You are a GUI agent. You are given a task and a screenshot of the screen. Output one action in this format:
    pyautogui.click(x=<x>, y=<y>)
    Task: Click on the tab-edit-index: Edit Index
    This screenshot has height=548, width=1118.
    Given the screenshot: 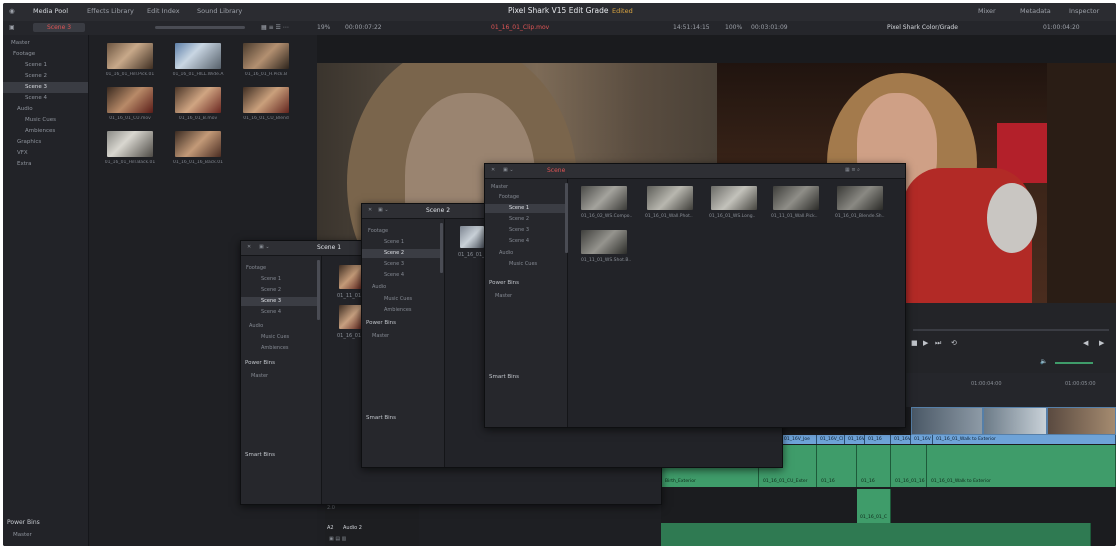 What is the action you would take?
    pyautogui.click(x=163, y=11)
    